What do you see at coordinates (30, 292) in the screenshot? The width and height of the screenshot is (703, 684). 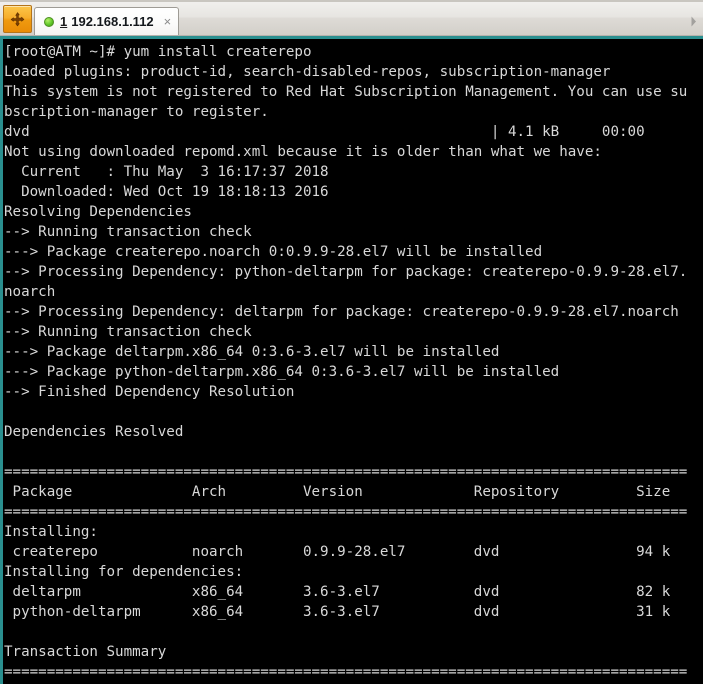 I see `terminal-line: noarch` at bounding box center [30, 292].